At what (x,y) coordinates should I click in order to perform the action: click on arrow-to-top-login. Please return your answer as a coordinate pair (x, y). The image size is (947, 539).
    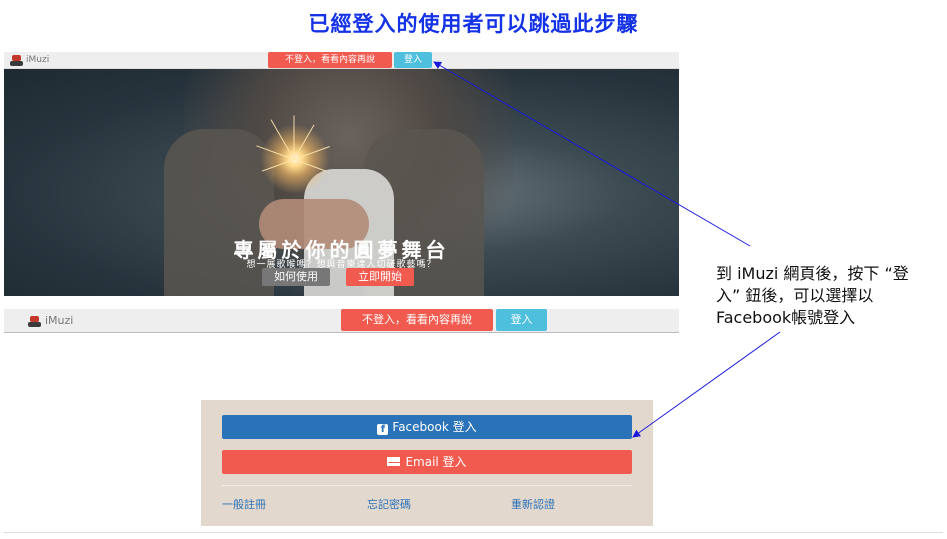
    Looking at the image, I should click on (592, 154).